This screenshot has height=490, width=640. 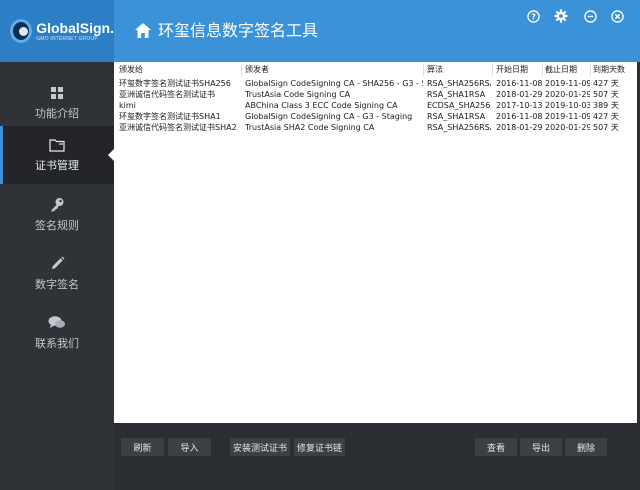 What do you see at coordinates (459, 105) in the screenshot?
I see `cell-algorithm: ECDSA_SHA256` at bounding box center [459, 105].